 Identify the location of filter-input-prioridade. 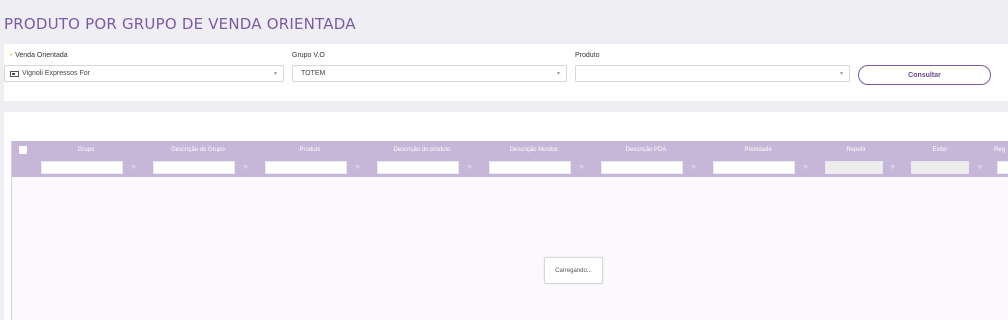
(754, 167).